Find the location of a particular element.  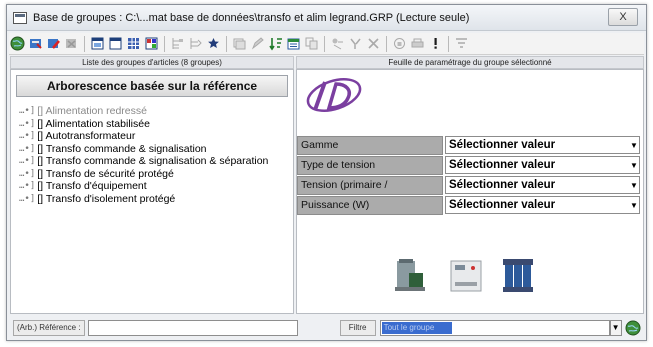

copy-icon is located at coordinates (311, 43).